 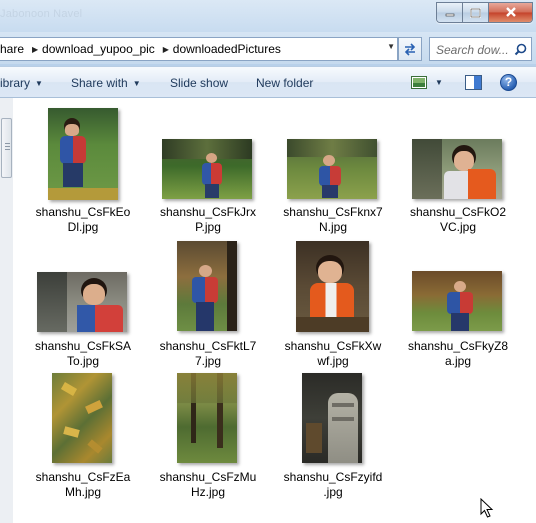 What do you see at coordinates (229, 49) in the screenshot?
I see `breadcrumb-current: downloadedPictures` at bounding box center [229, 49].